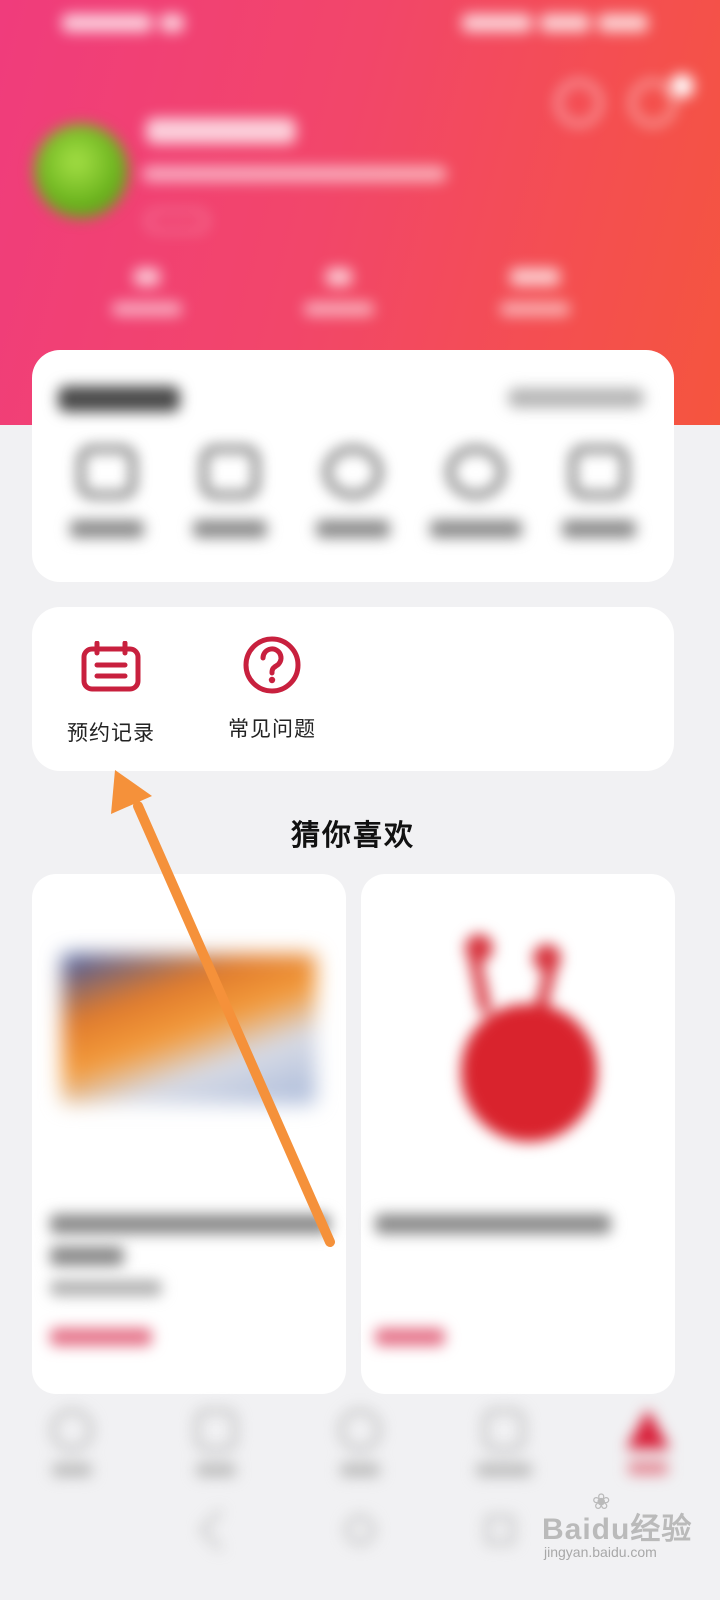 Image resolution: width=720 pixels, height=1600 pixels. What do you see at coordinates (648, 1442) in the screenshot?
I see `tab-me` at bounding box center [648, 1442].